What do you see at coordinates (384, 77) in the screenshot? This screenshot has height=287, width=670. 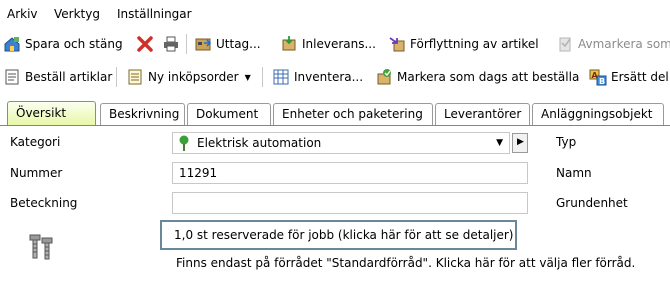 I see `mark-order-icon` at bounding box center [384, 77].